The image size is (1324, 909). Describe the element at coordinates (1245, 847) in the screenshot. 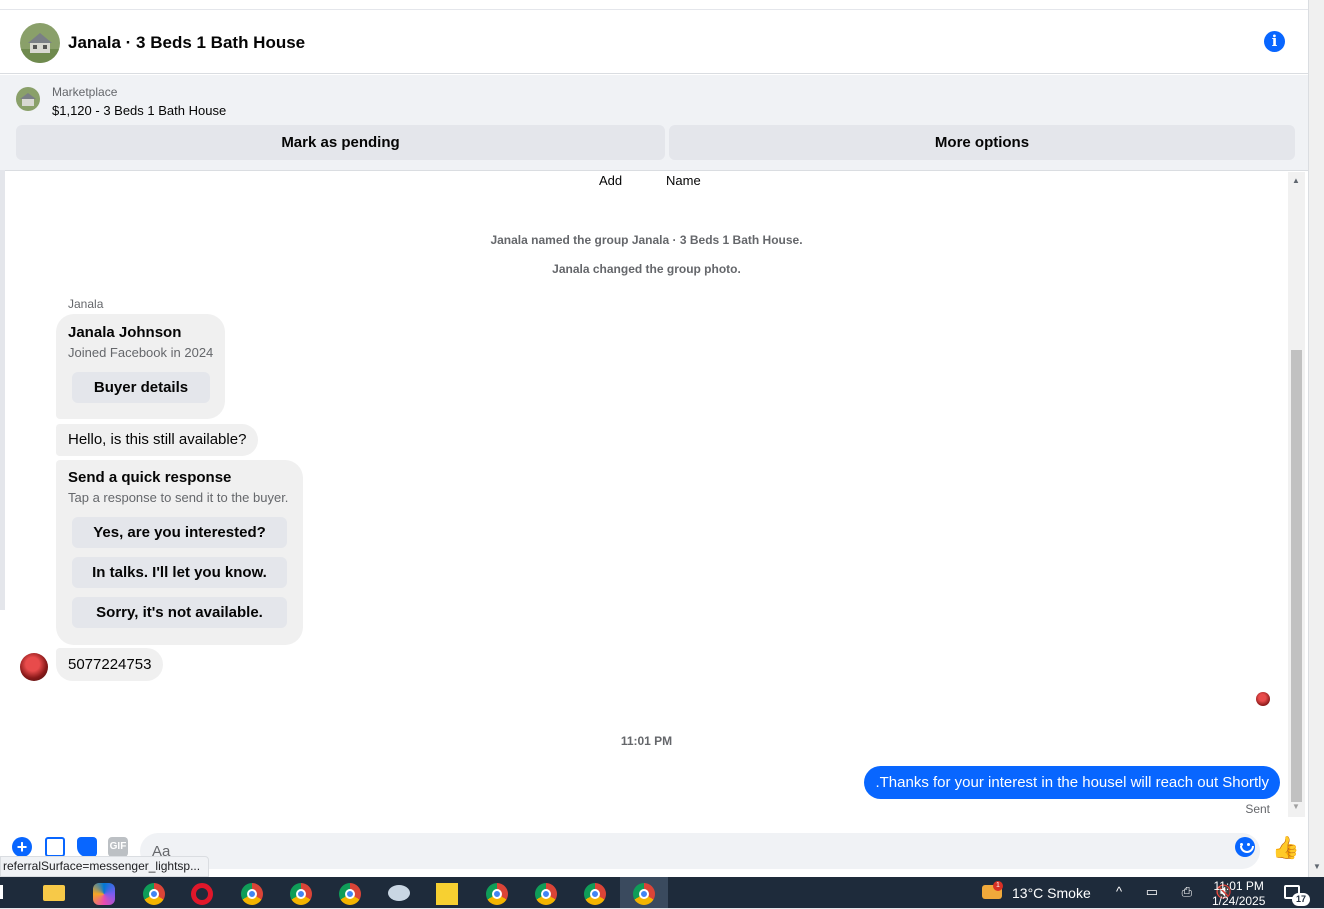

I see `emoji-icon` at that location.